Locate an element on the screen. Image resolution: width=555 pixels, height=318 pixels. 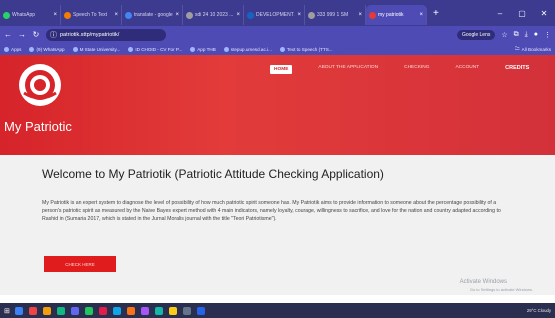
nav-checking: CHECKING is located at coordinates (416, 69).